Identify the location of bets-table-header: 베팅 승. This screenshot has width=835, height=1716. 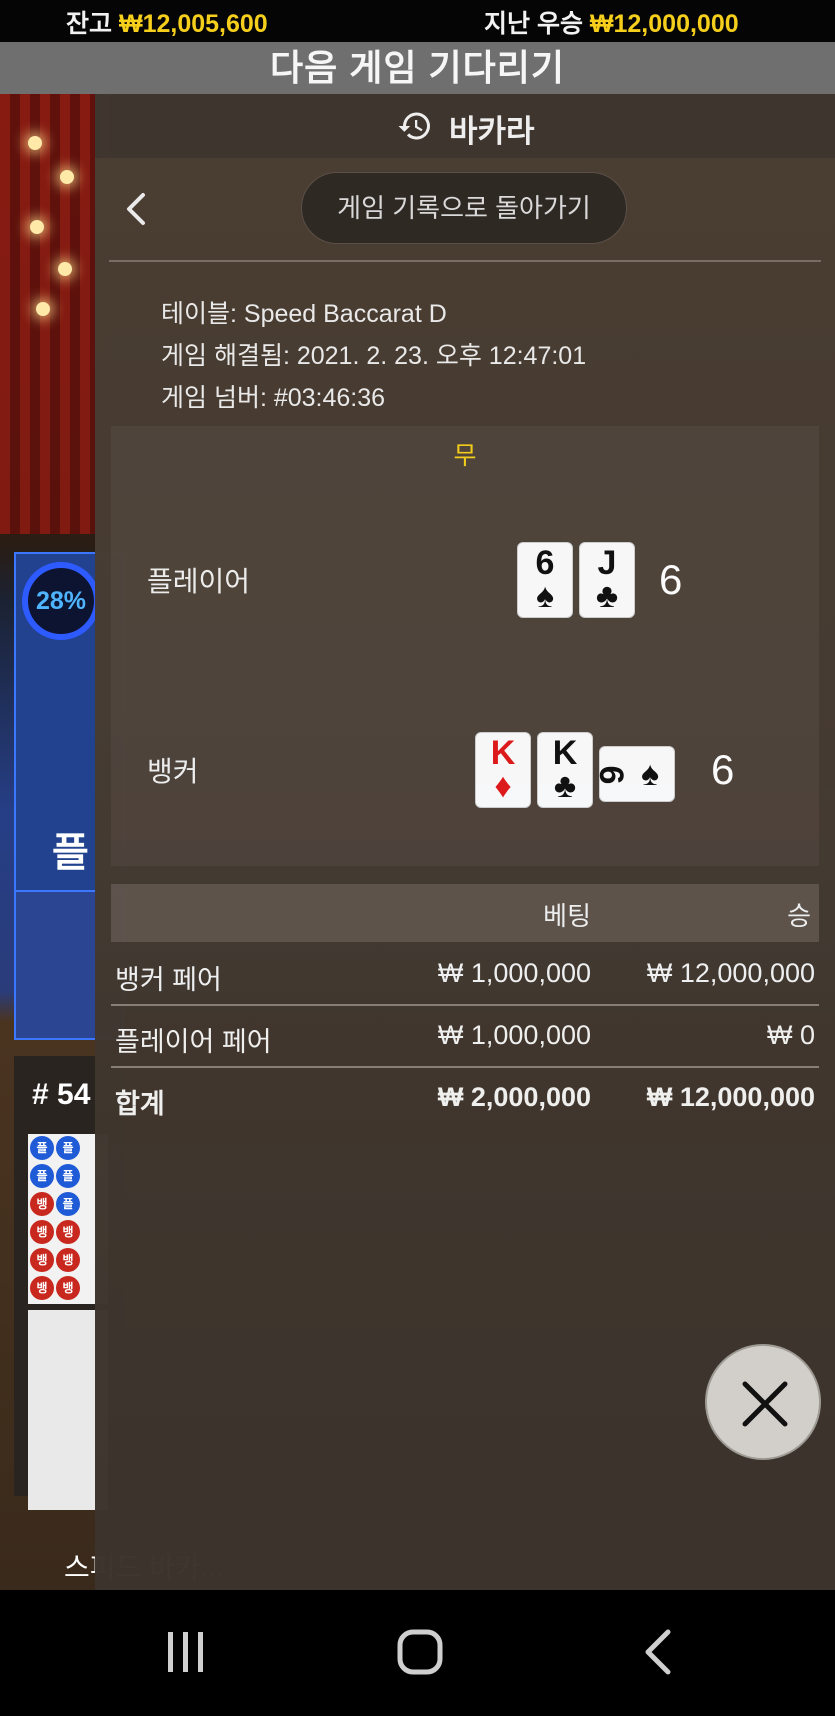
(465, 913).